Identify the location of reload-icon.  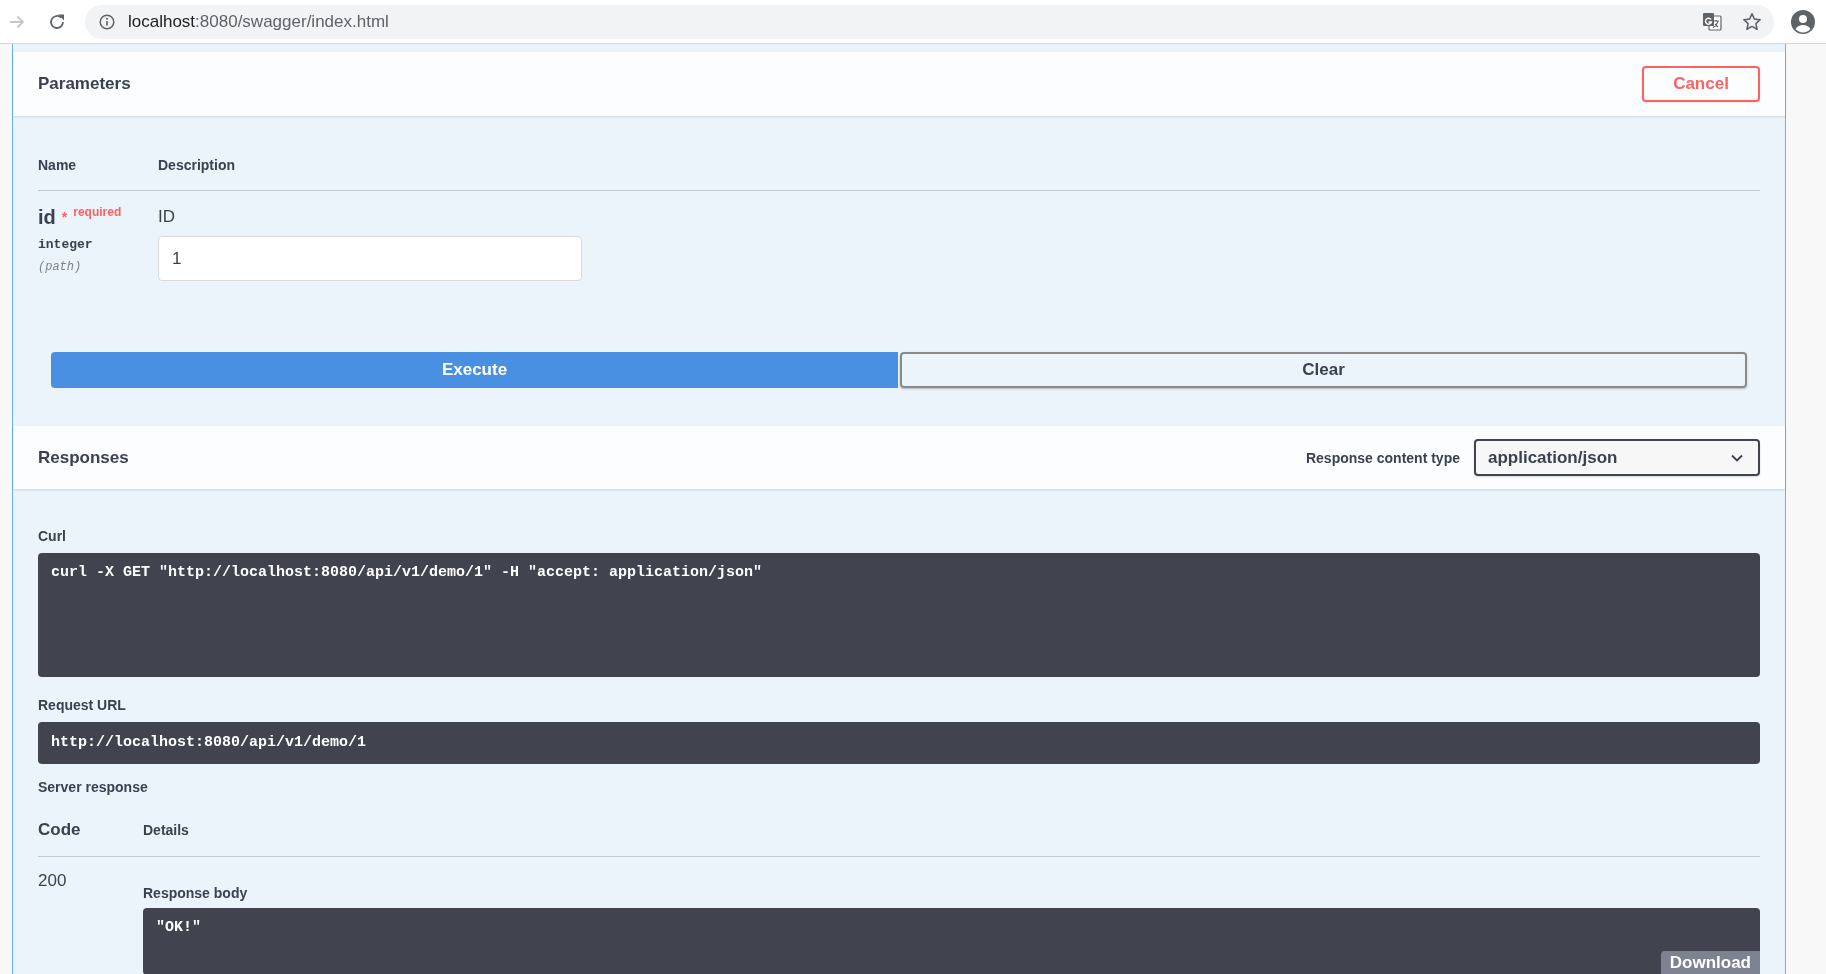
(57, 21).